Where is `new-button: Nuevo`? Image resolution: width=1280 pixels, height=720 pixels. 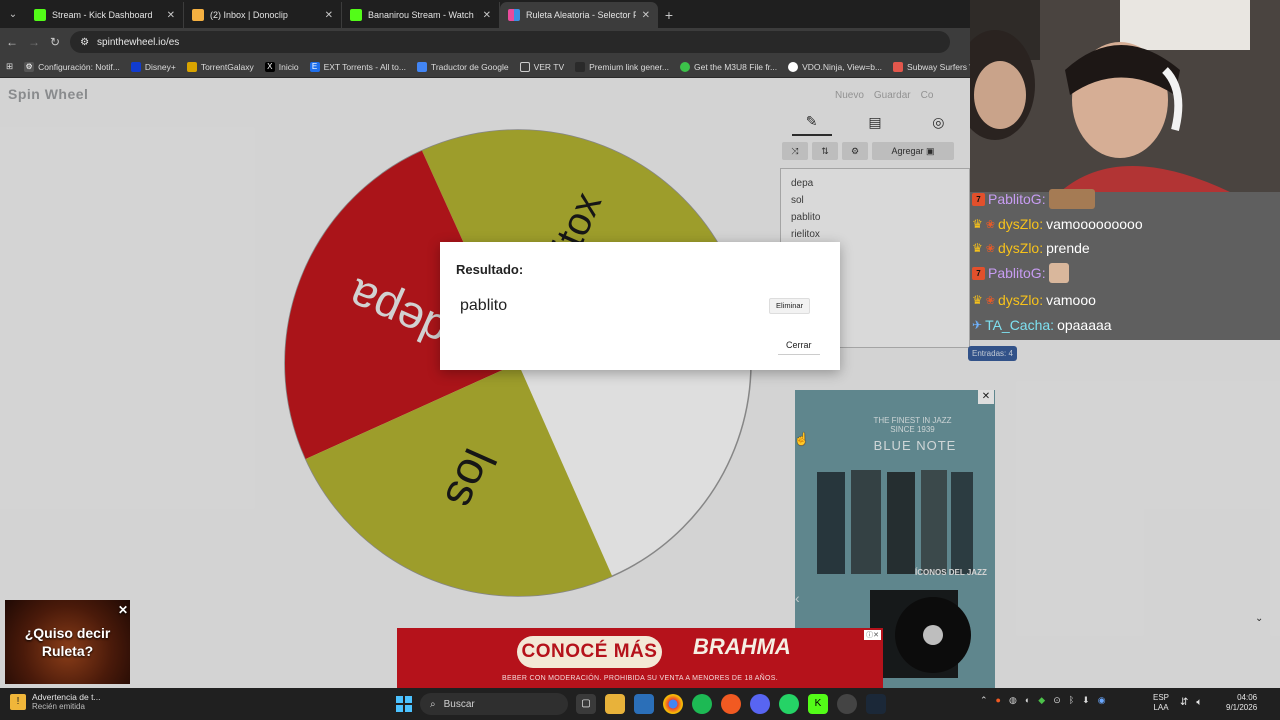 new-button: Nuevo is located at coordinates (849, 95).